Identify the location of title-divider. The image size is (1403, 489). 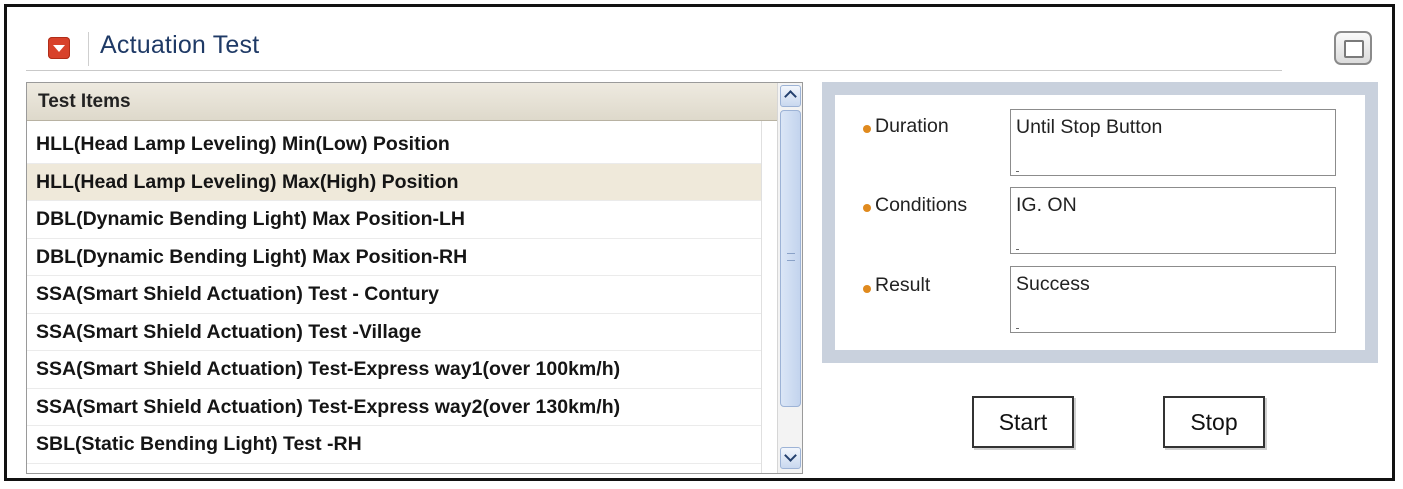
(654, 70).